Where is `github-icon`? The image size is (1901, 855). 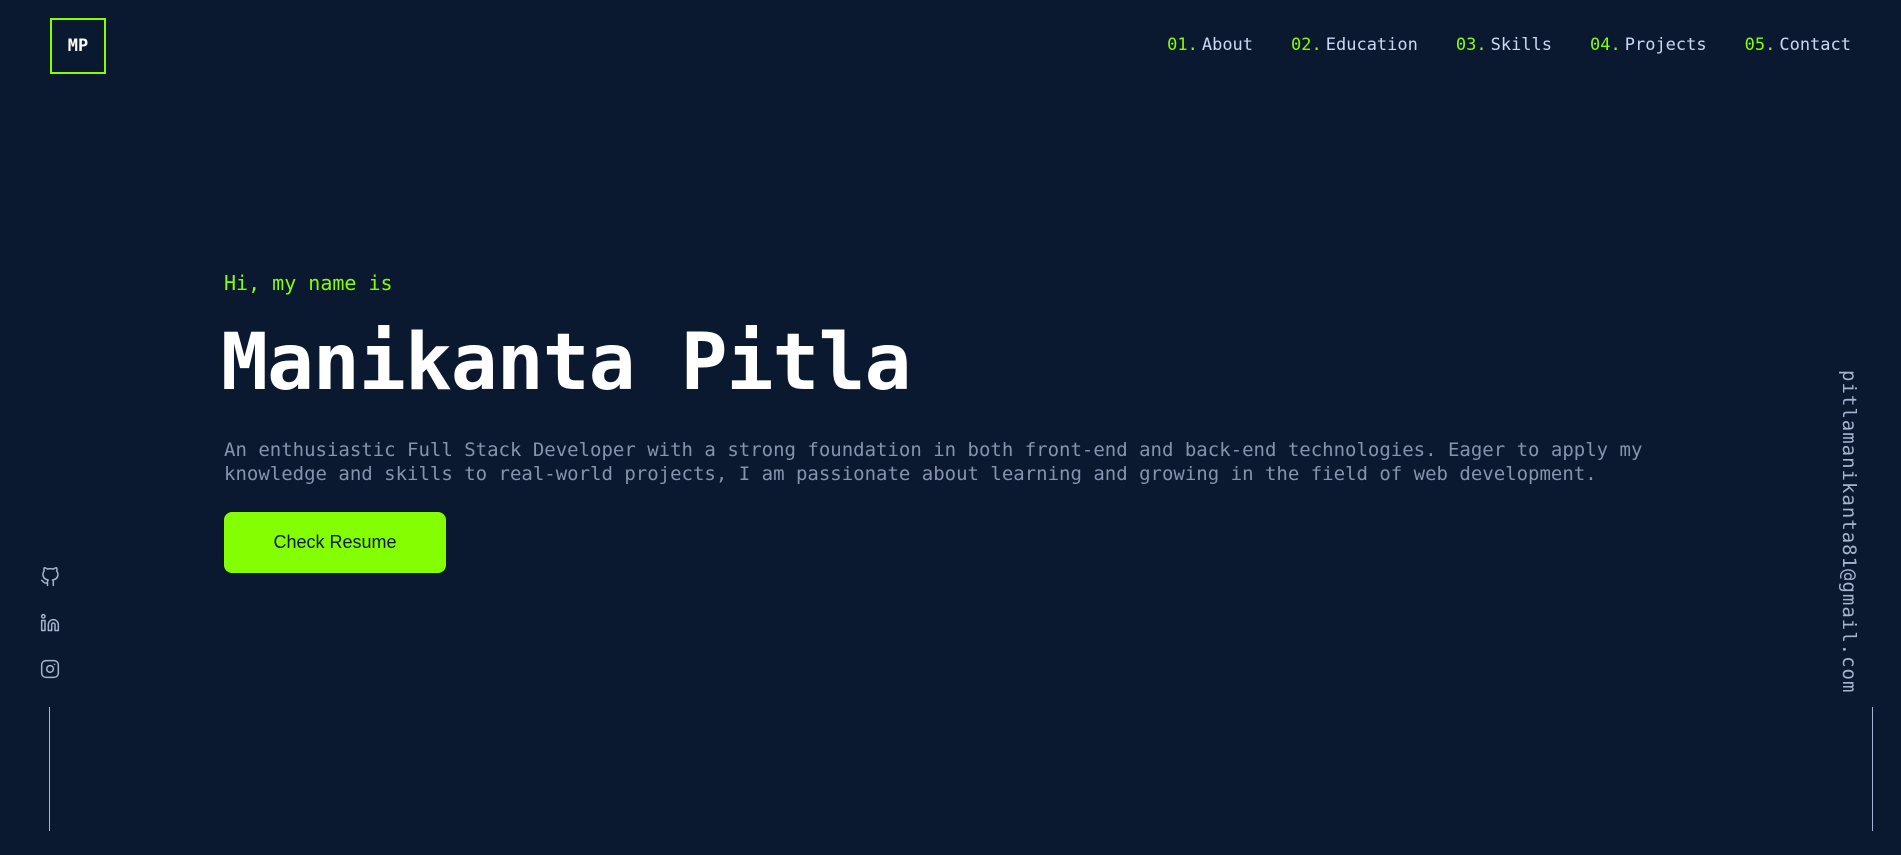 github-icon is located at coordinates (49, 577).